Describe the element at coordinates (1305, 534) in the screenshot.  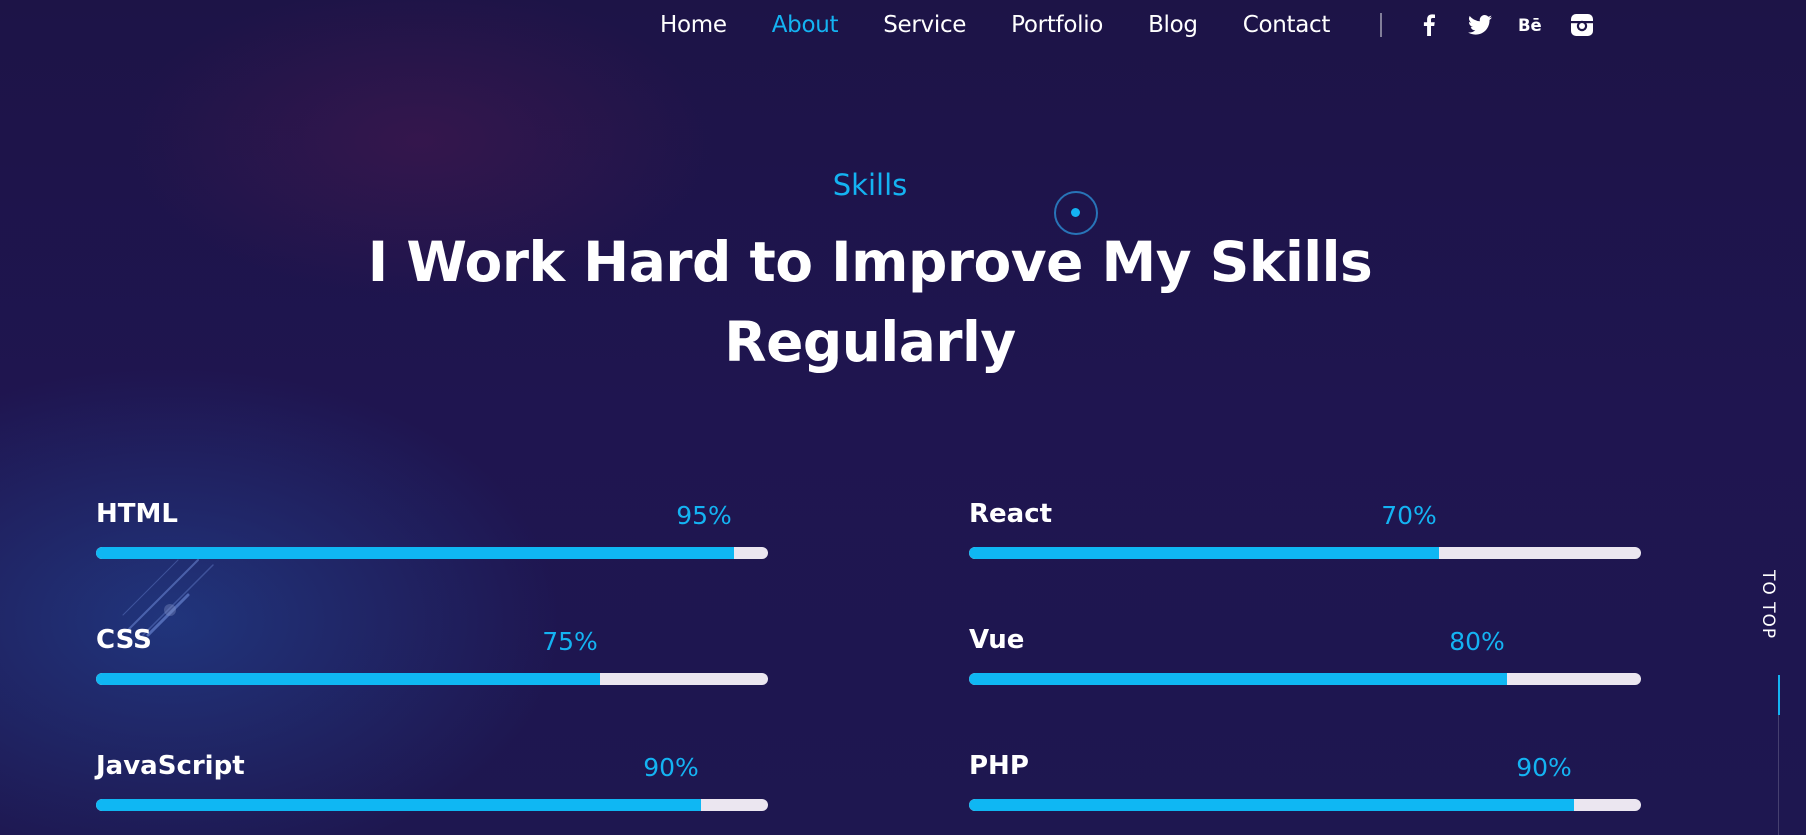
I see `skill-react: React 70%` at that location.